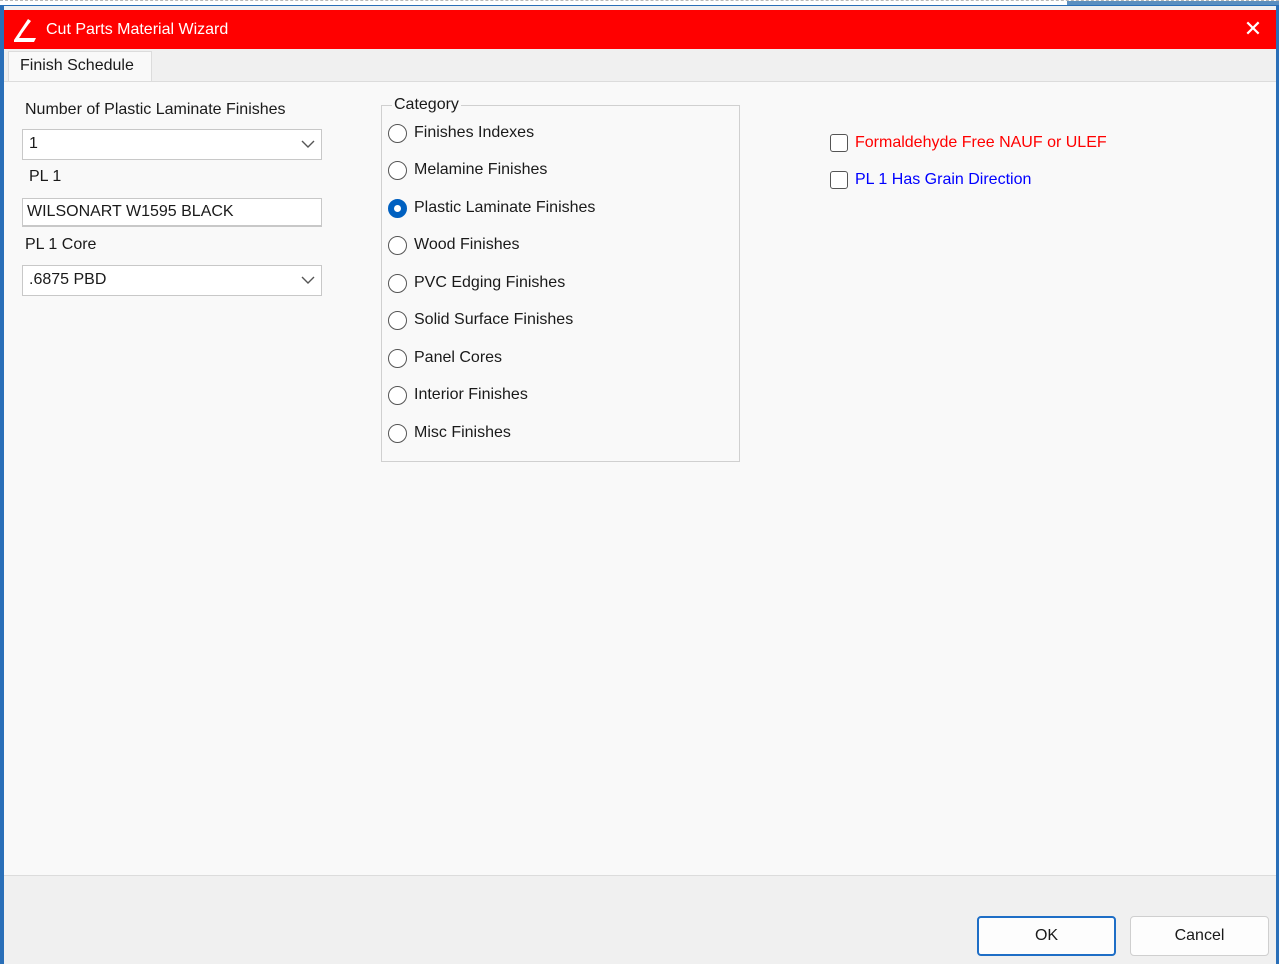 The width and height of the screenshot is (1279, 964). What do you see at coordinates (494, 319) in the screenshot?
I see `radio-label: Solid Surface Finishes` at bounding box center [494, 319].